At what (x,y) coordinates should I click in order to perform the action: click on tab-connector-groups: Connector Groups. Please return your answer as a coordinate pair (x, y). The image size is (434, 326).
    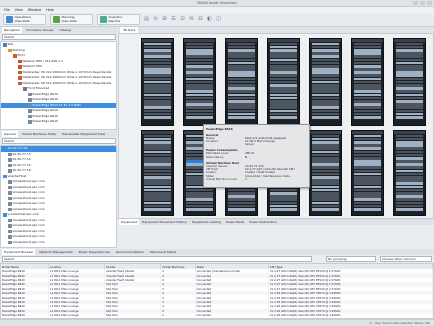
    Looking at the image, I should click on (39, 30).